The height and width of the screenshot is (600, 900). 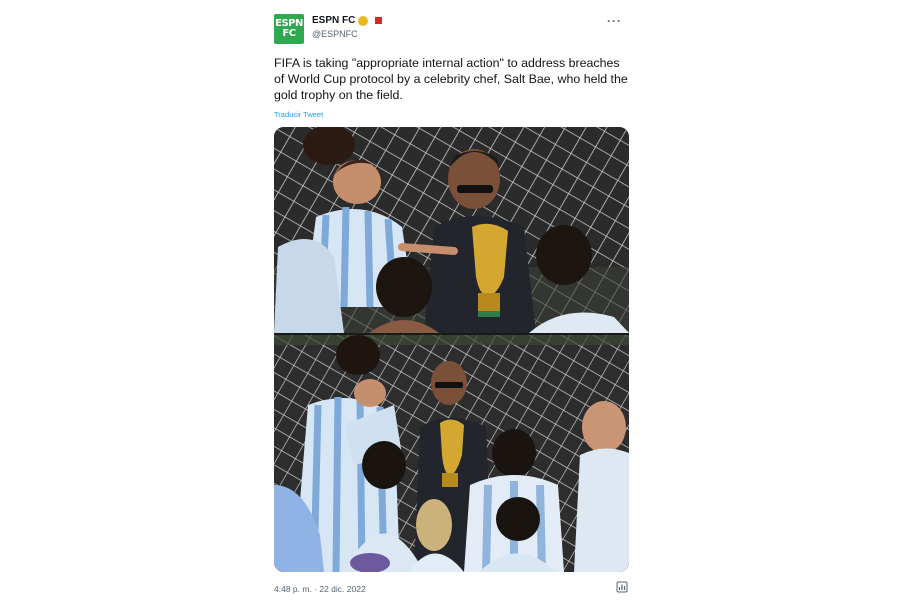 I want to click on author-block: ESPN FC @ESPNFC, so click(x=347, y=27).